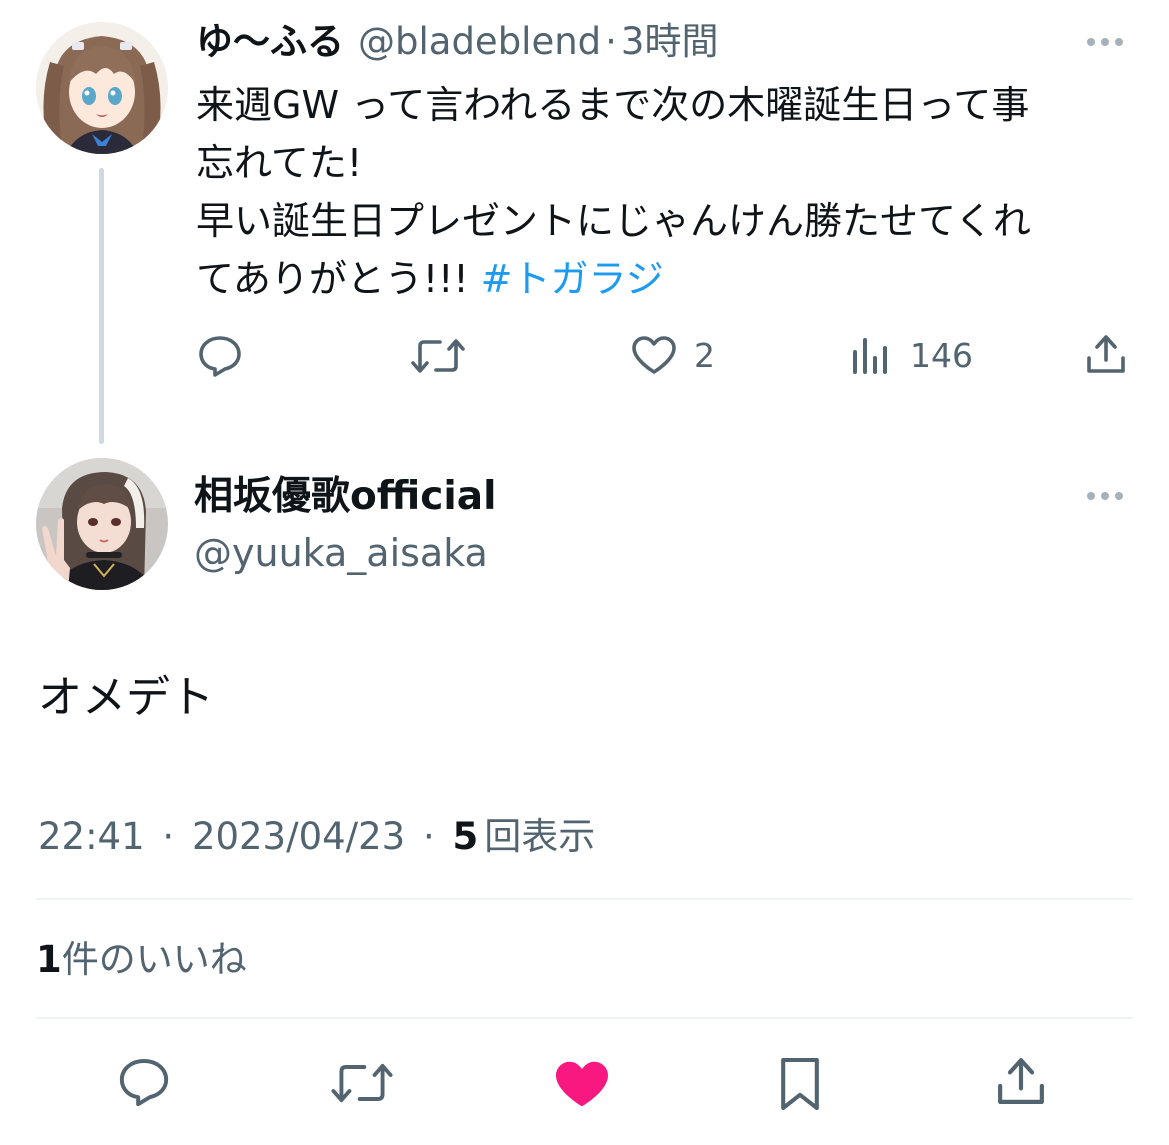 The image size is (1169, 1145). I want to click on reply-reply-button, so click(144, 1082).